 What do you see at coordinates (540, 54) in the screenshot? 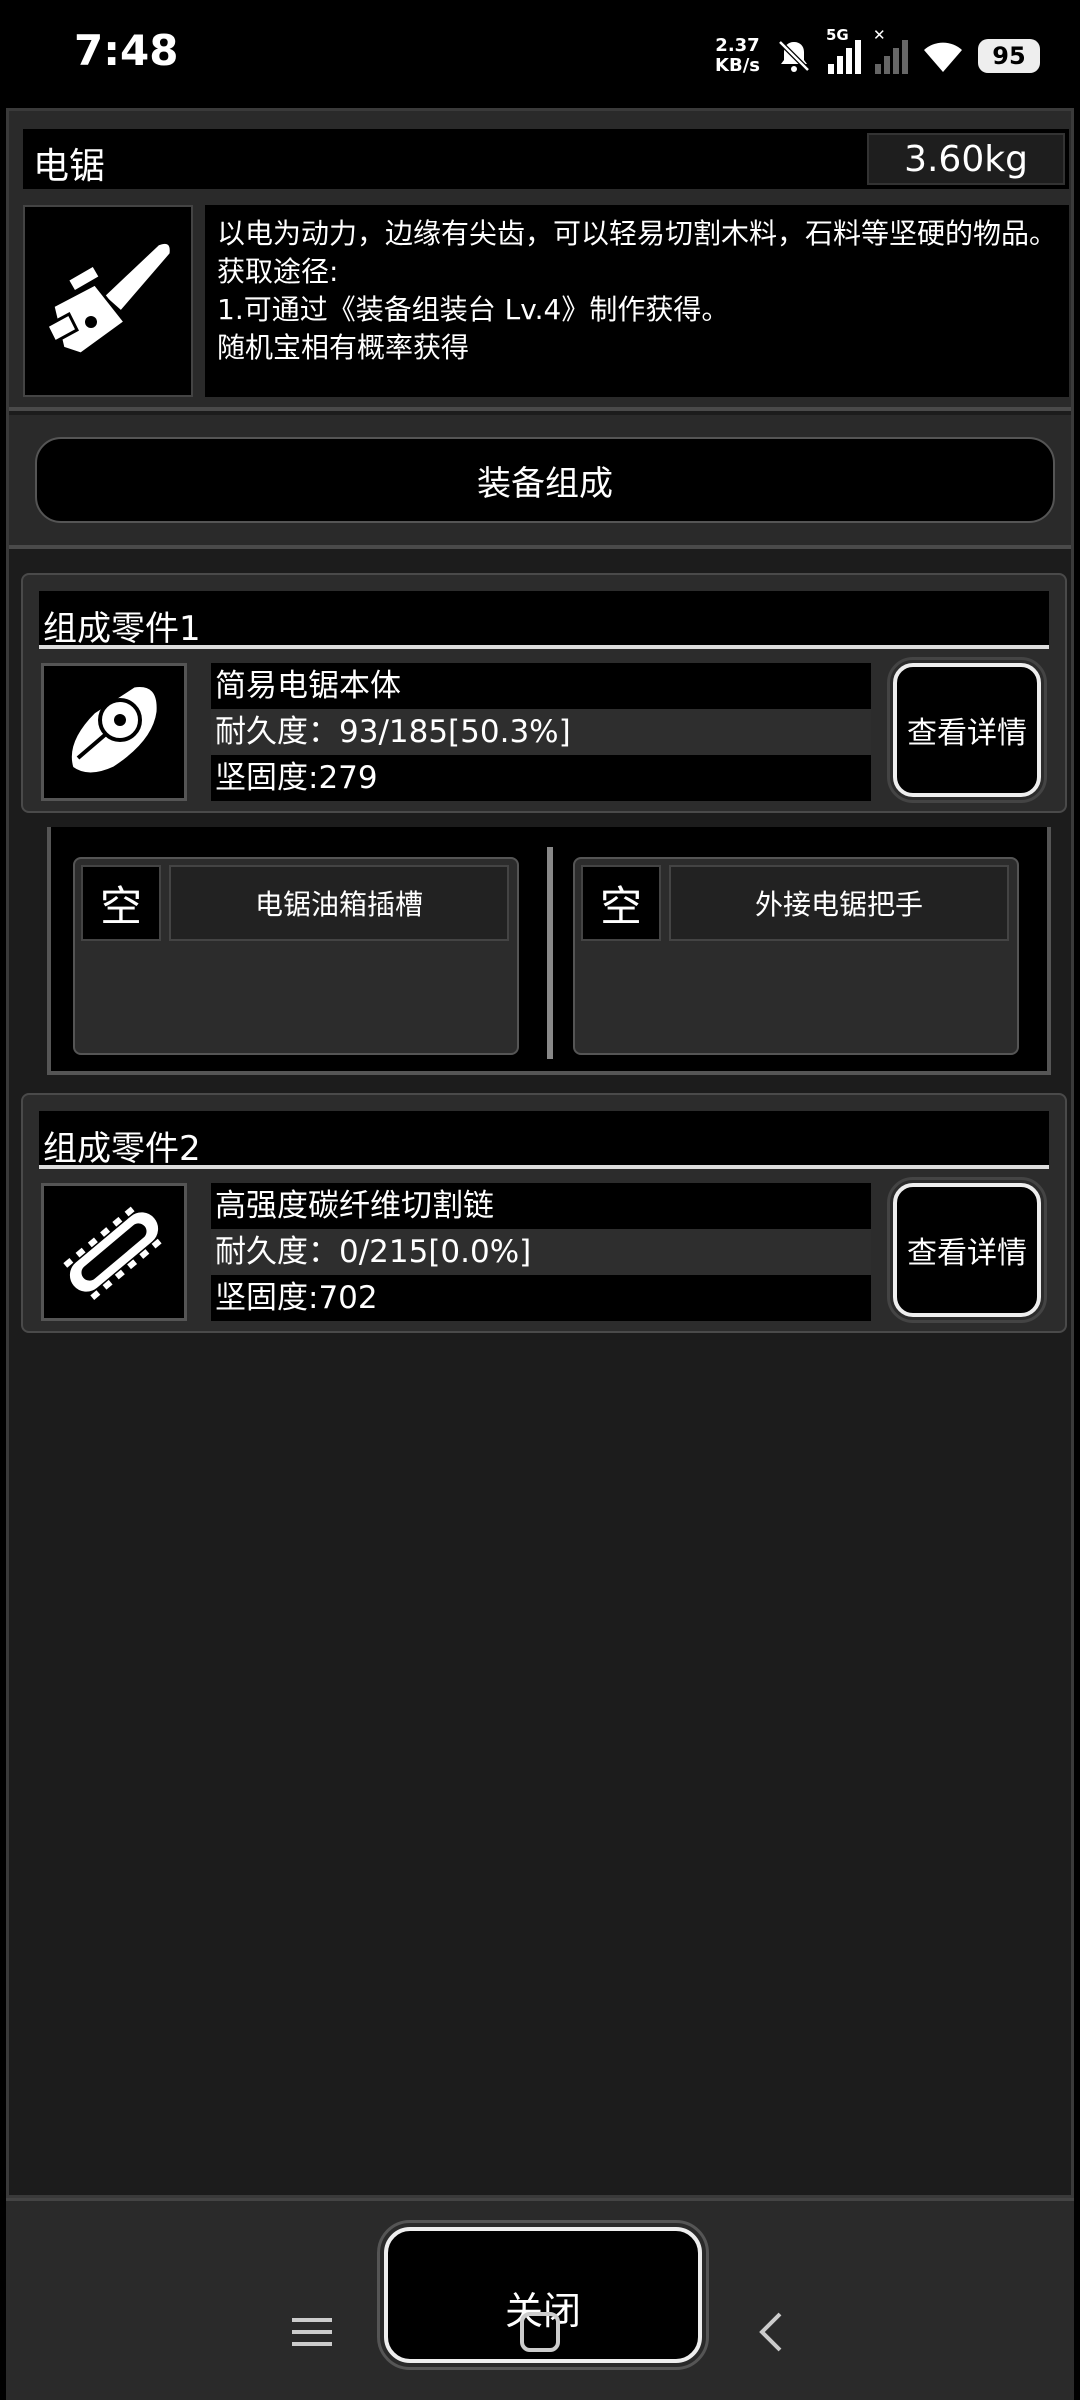
I see `status-bar: 7:48 2.37 KB/s 5G ✕ 95` at bounding box center [540, 54].